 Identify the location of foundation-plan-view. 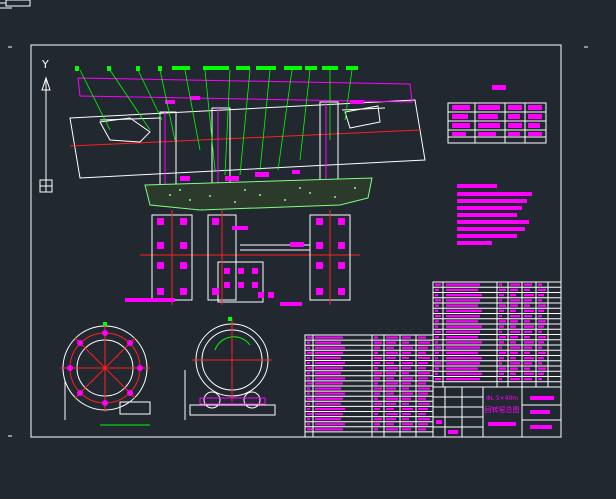
(242, 258).